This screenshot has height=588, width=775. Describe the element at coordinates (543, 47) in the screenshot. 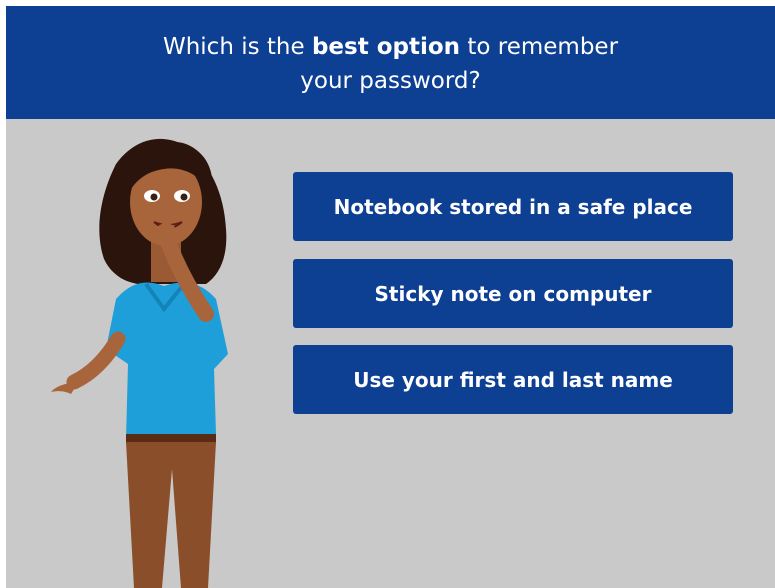

I see `question-suffix: to remember` at that location.